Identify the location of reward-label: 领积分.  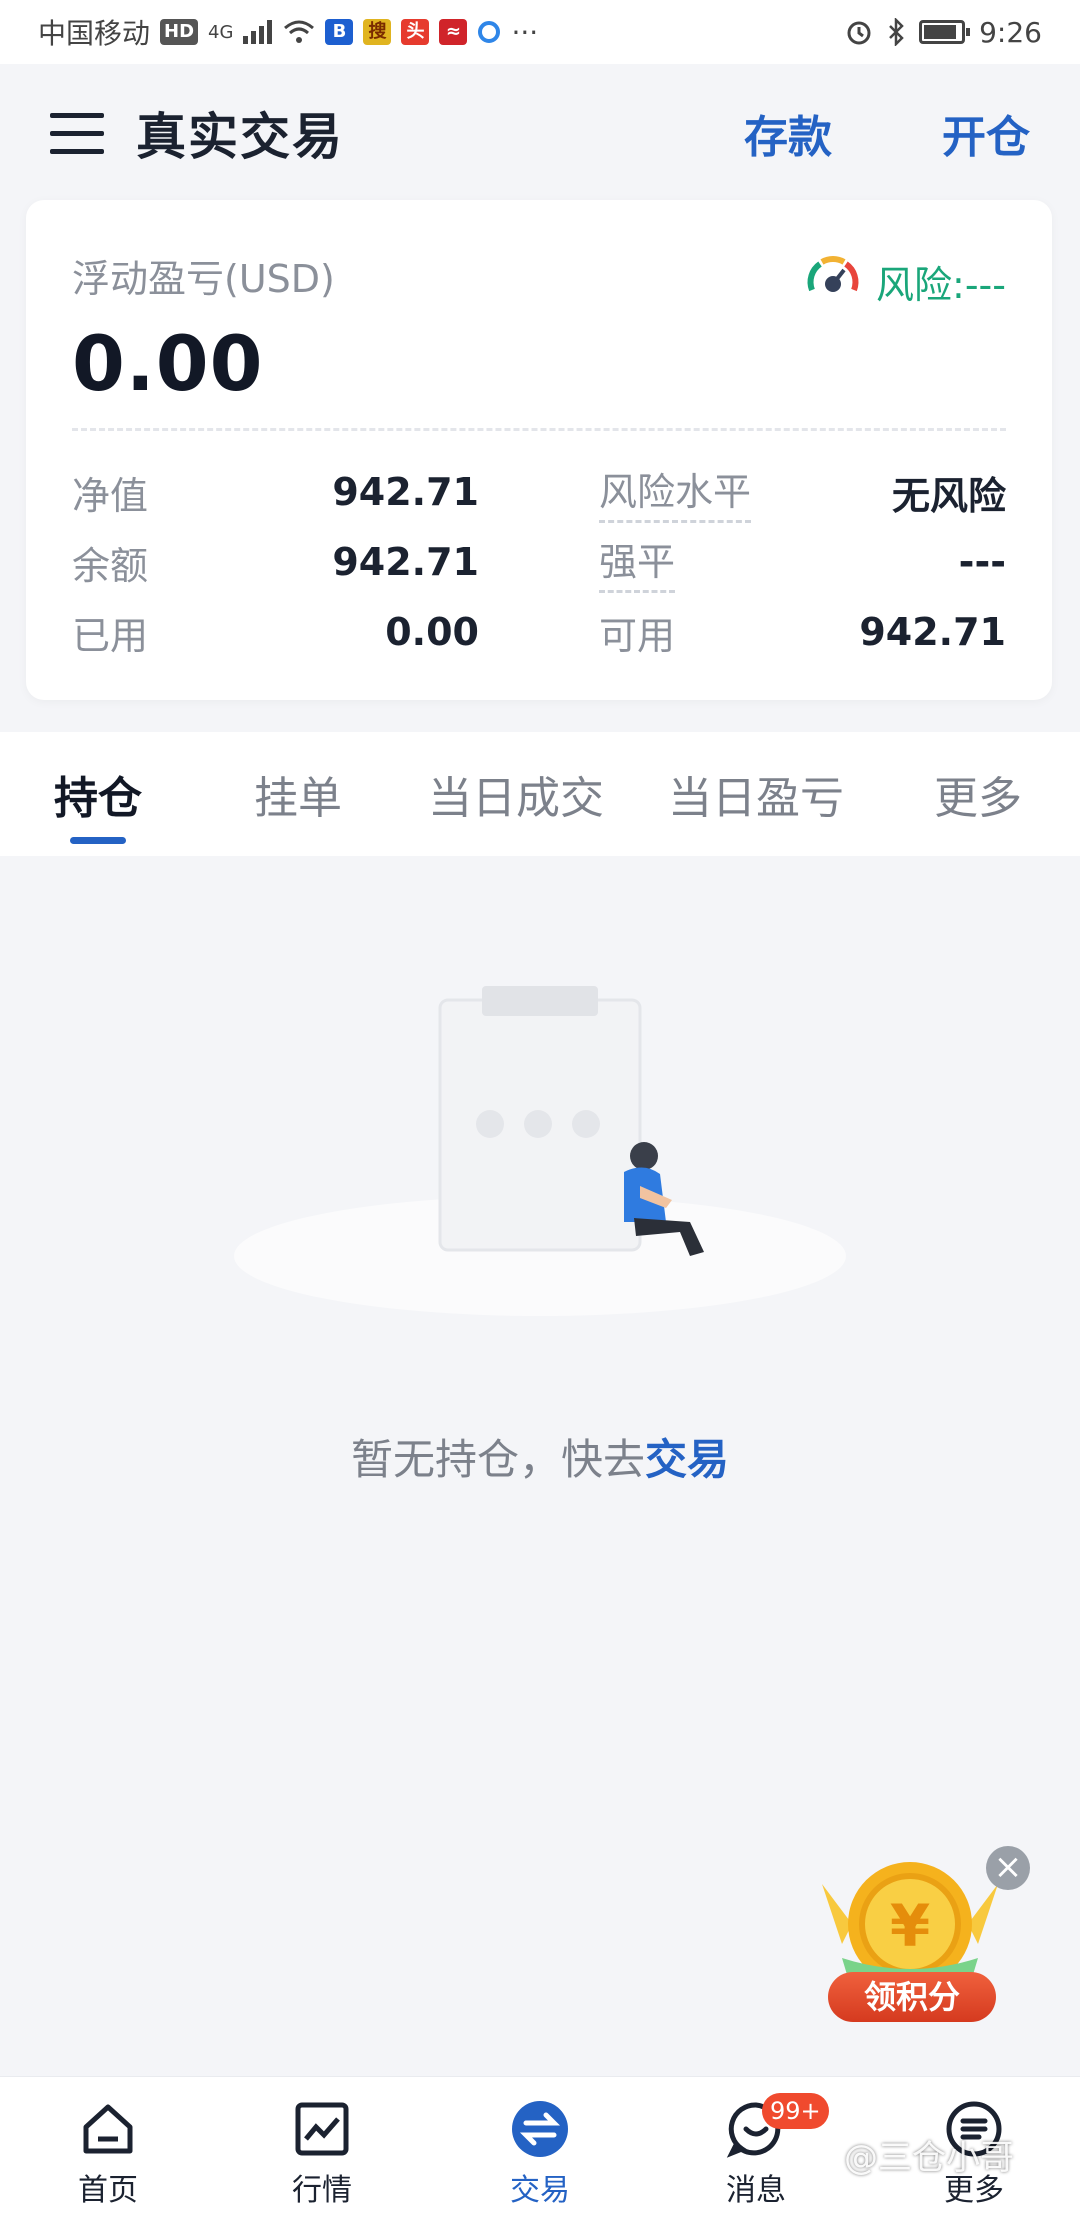
(912, 1997).